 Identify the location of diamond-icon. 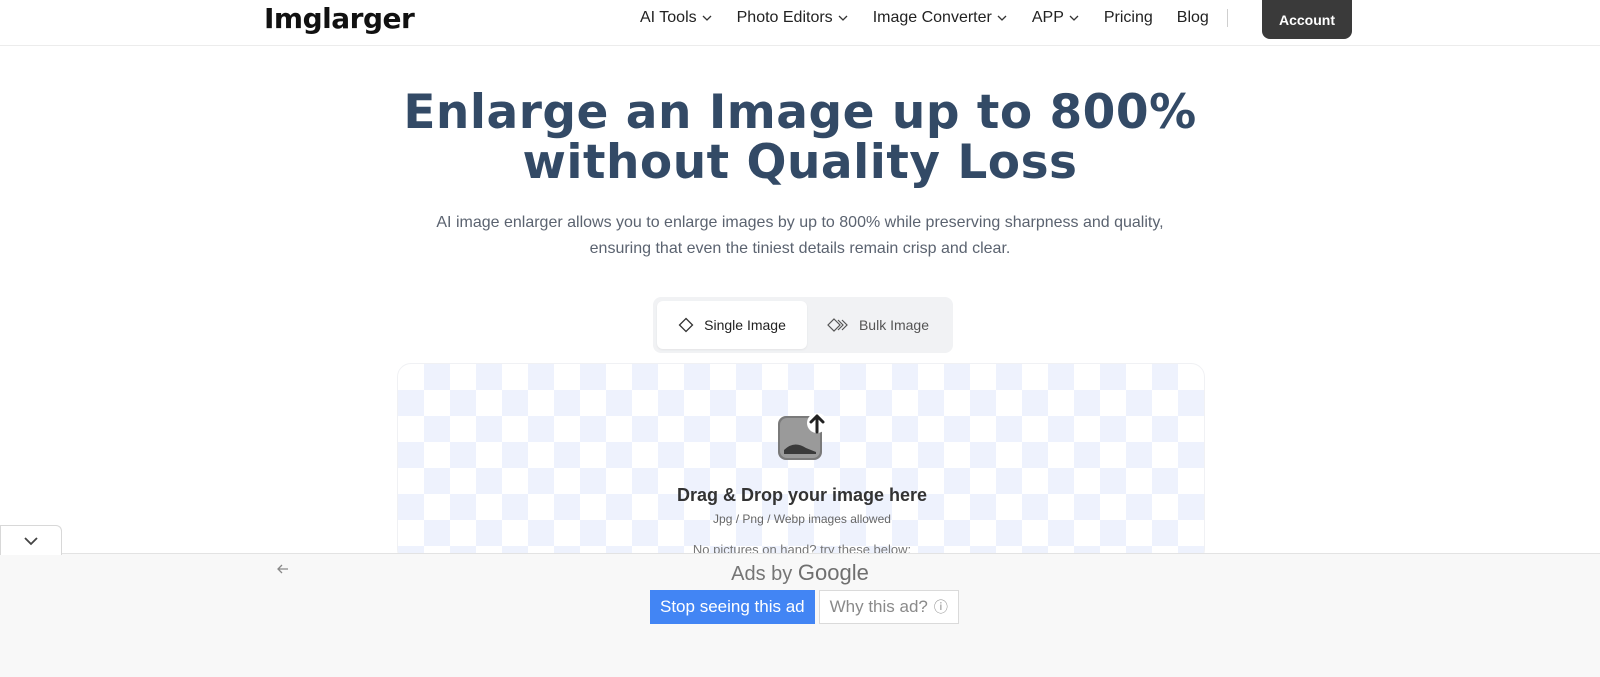
(686, 325).